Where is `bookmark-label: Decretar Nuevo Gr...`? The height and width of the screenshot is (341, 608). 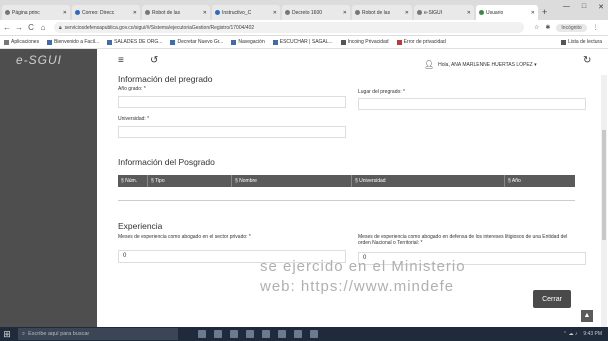 bookmark-label: Decretar Nuevo Gr... is located at coordinates (200, 42).